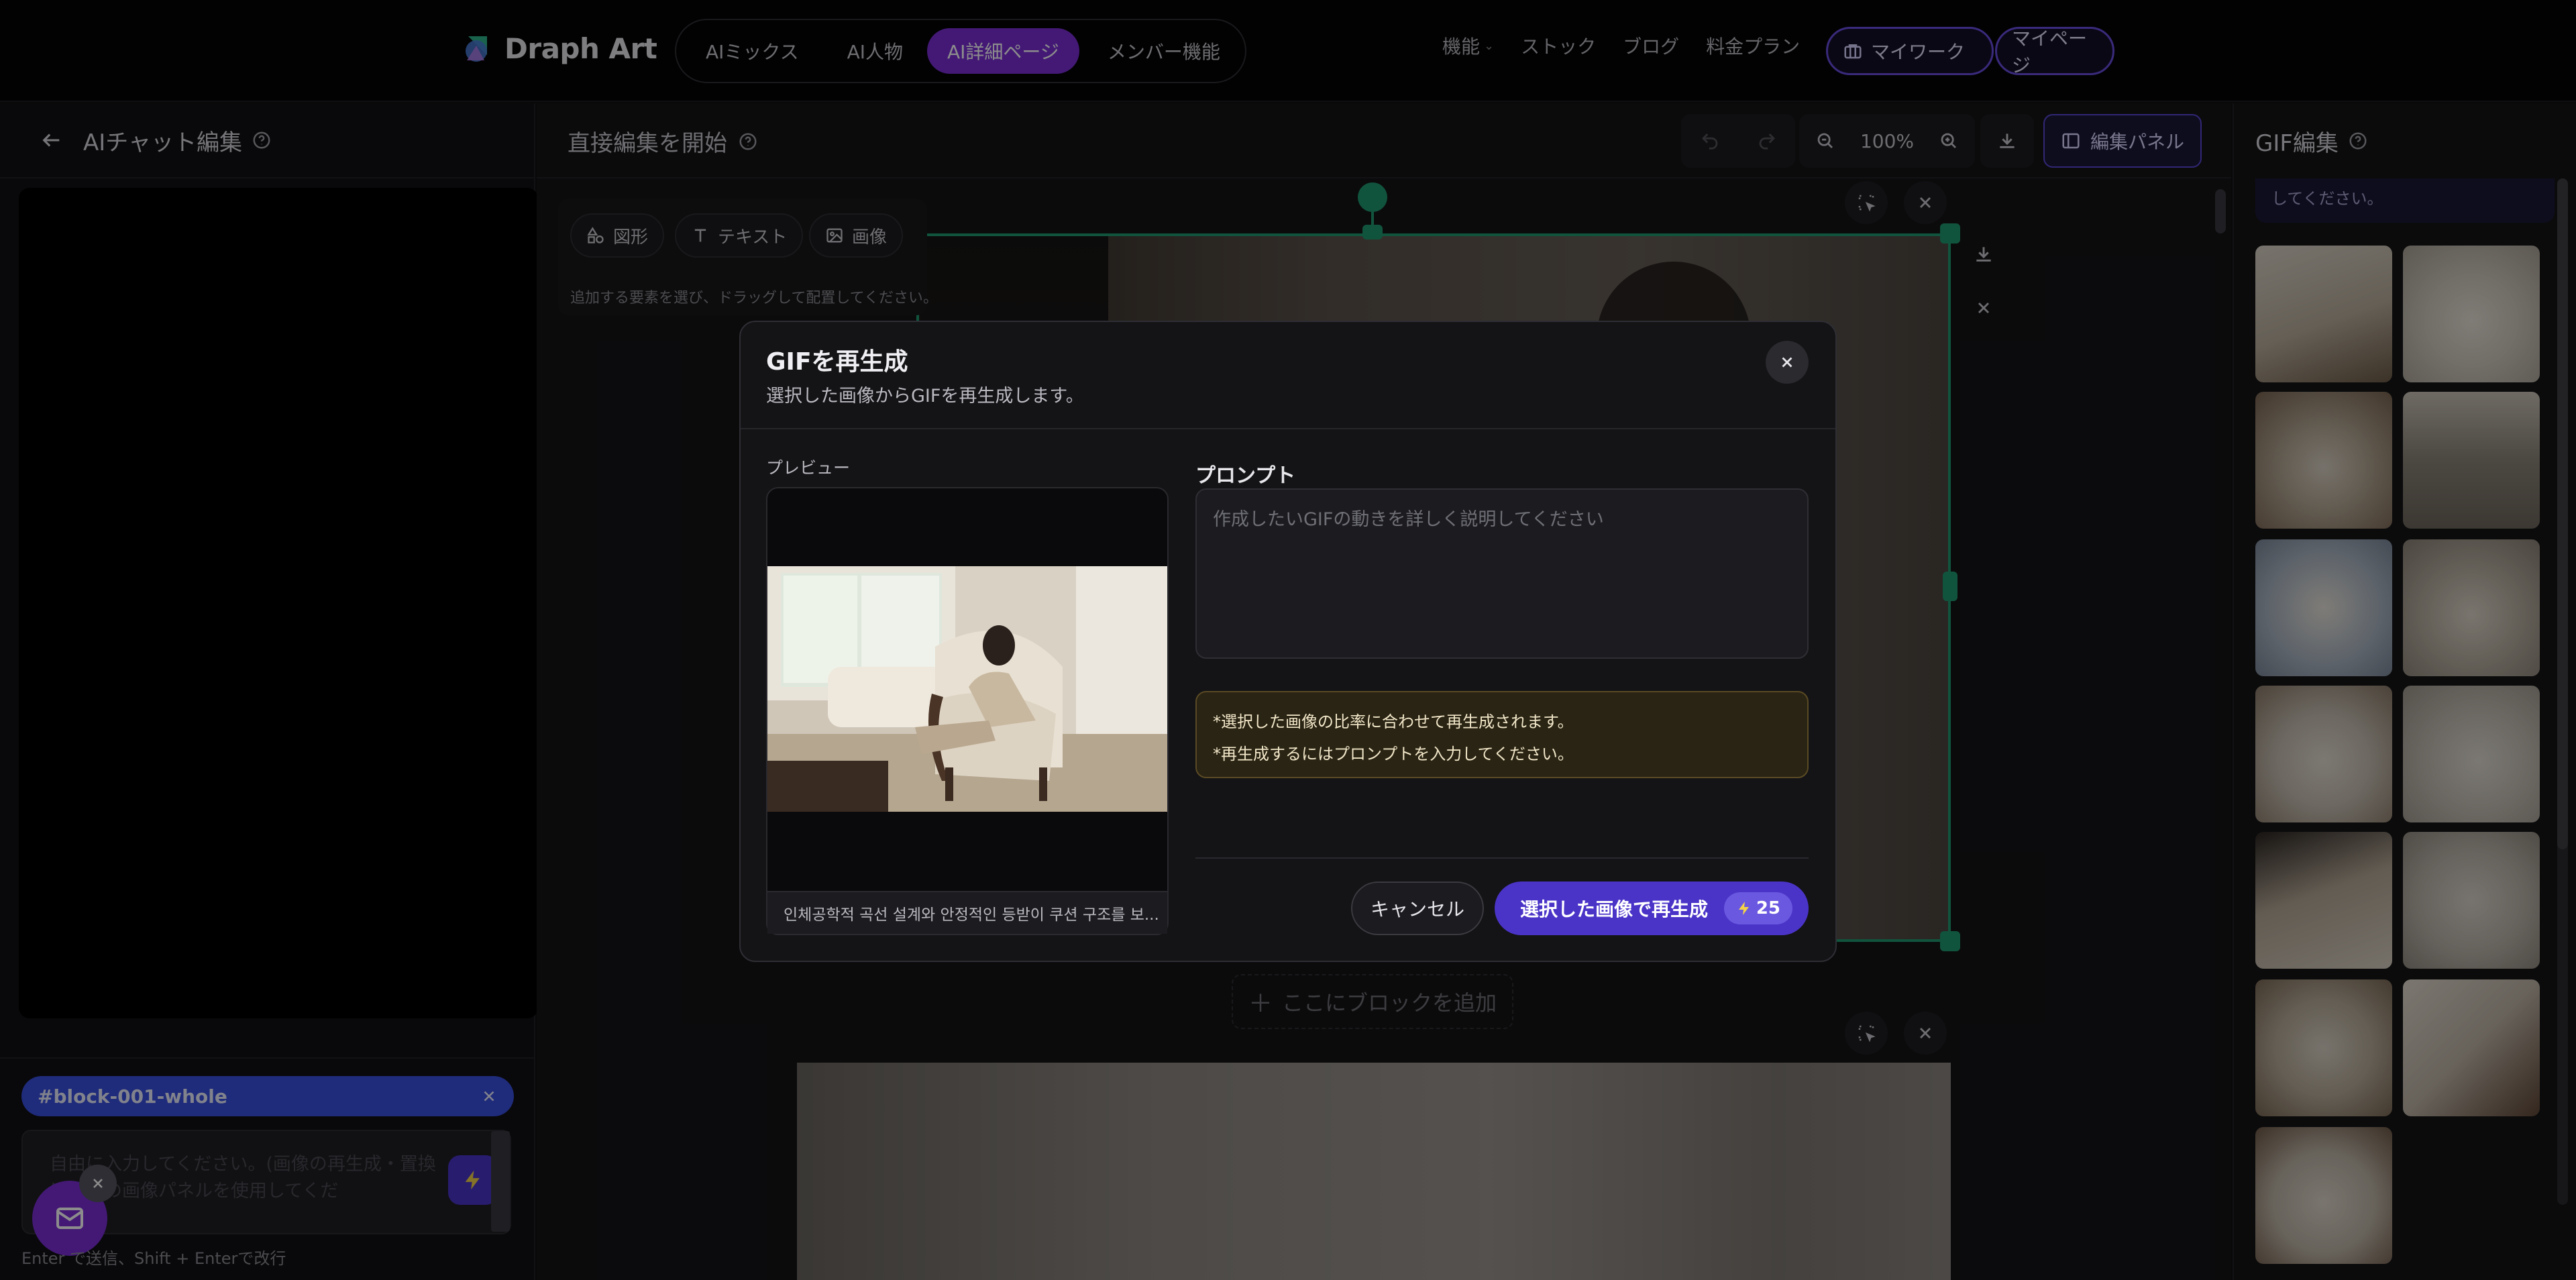 Image resolution: width=2576 pixels, height=1280 pixels. Describe the element at coordinates (925, 397) in the screenshot. I see `dialog-subtitle: 選択した画像からGIFを再生成します。` at that location.